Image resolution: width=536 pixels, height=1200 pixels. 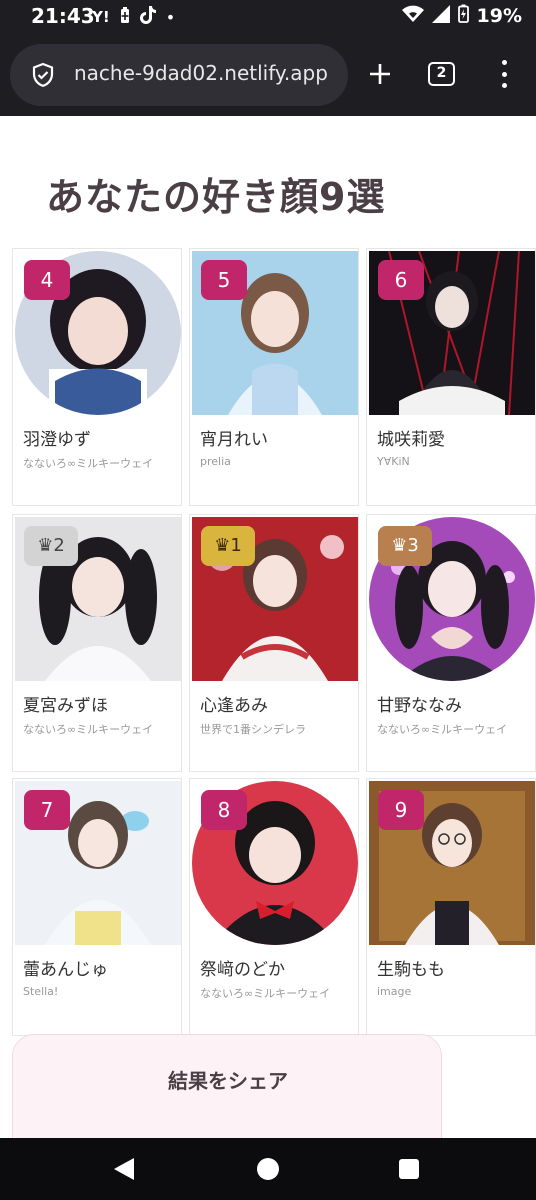 I want to click on ranking-card: 5 宵月れい prelia, so click(x=274, y=377).